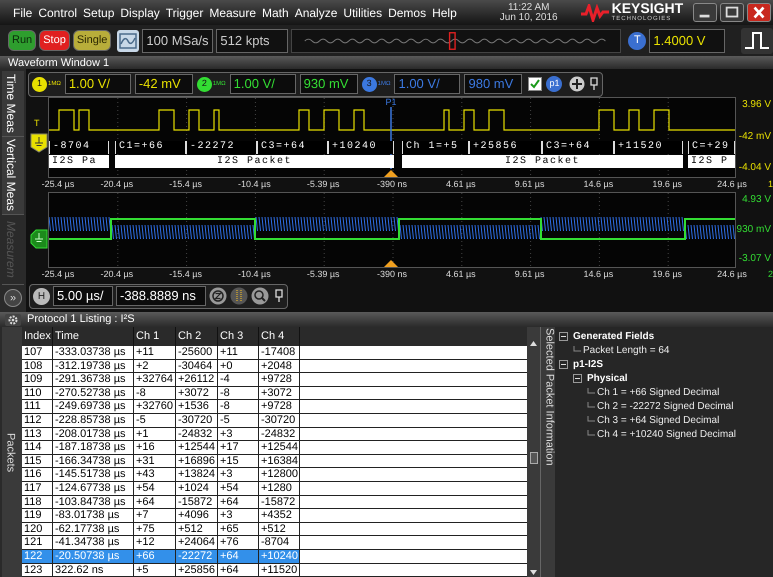 The image size is (773, 577). What do you see at coordinates (547, 452) in the screenshot?
I see `side-tab: Selected Packet Information` at bounding box center [547, 452].